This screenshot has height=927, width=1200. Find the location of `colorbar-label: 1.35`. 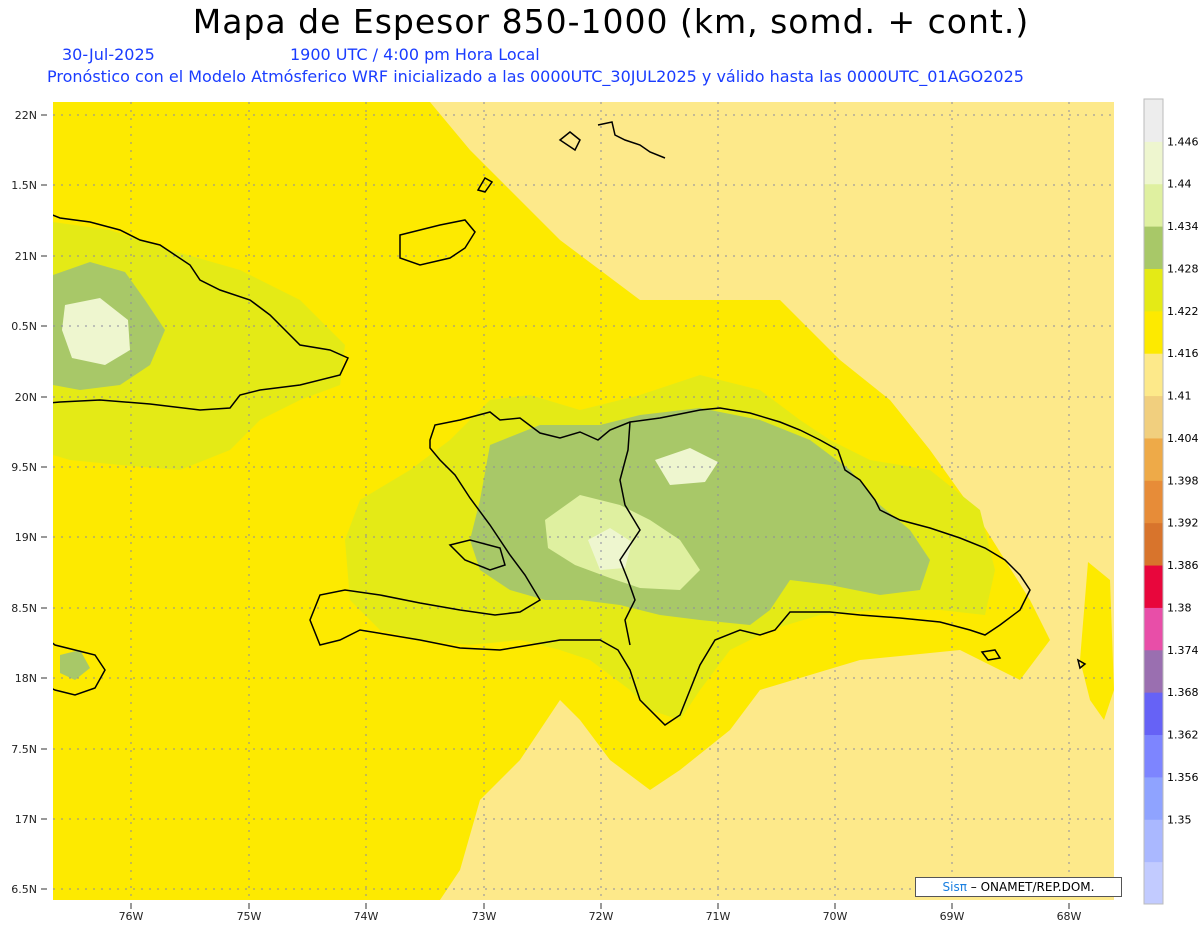

colorbar-label: 1.35 is located at coordinates (1179, 819).